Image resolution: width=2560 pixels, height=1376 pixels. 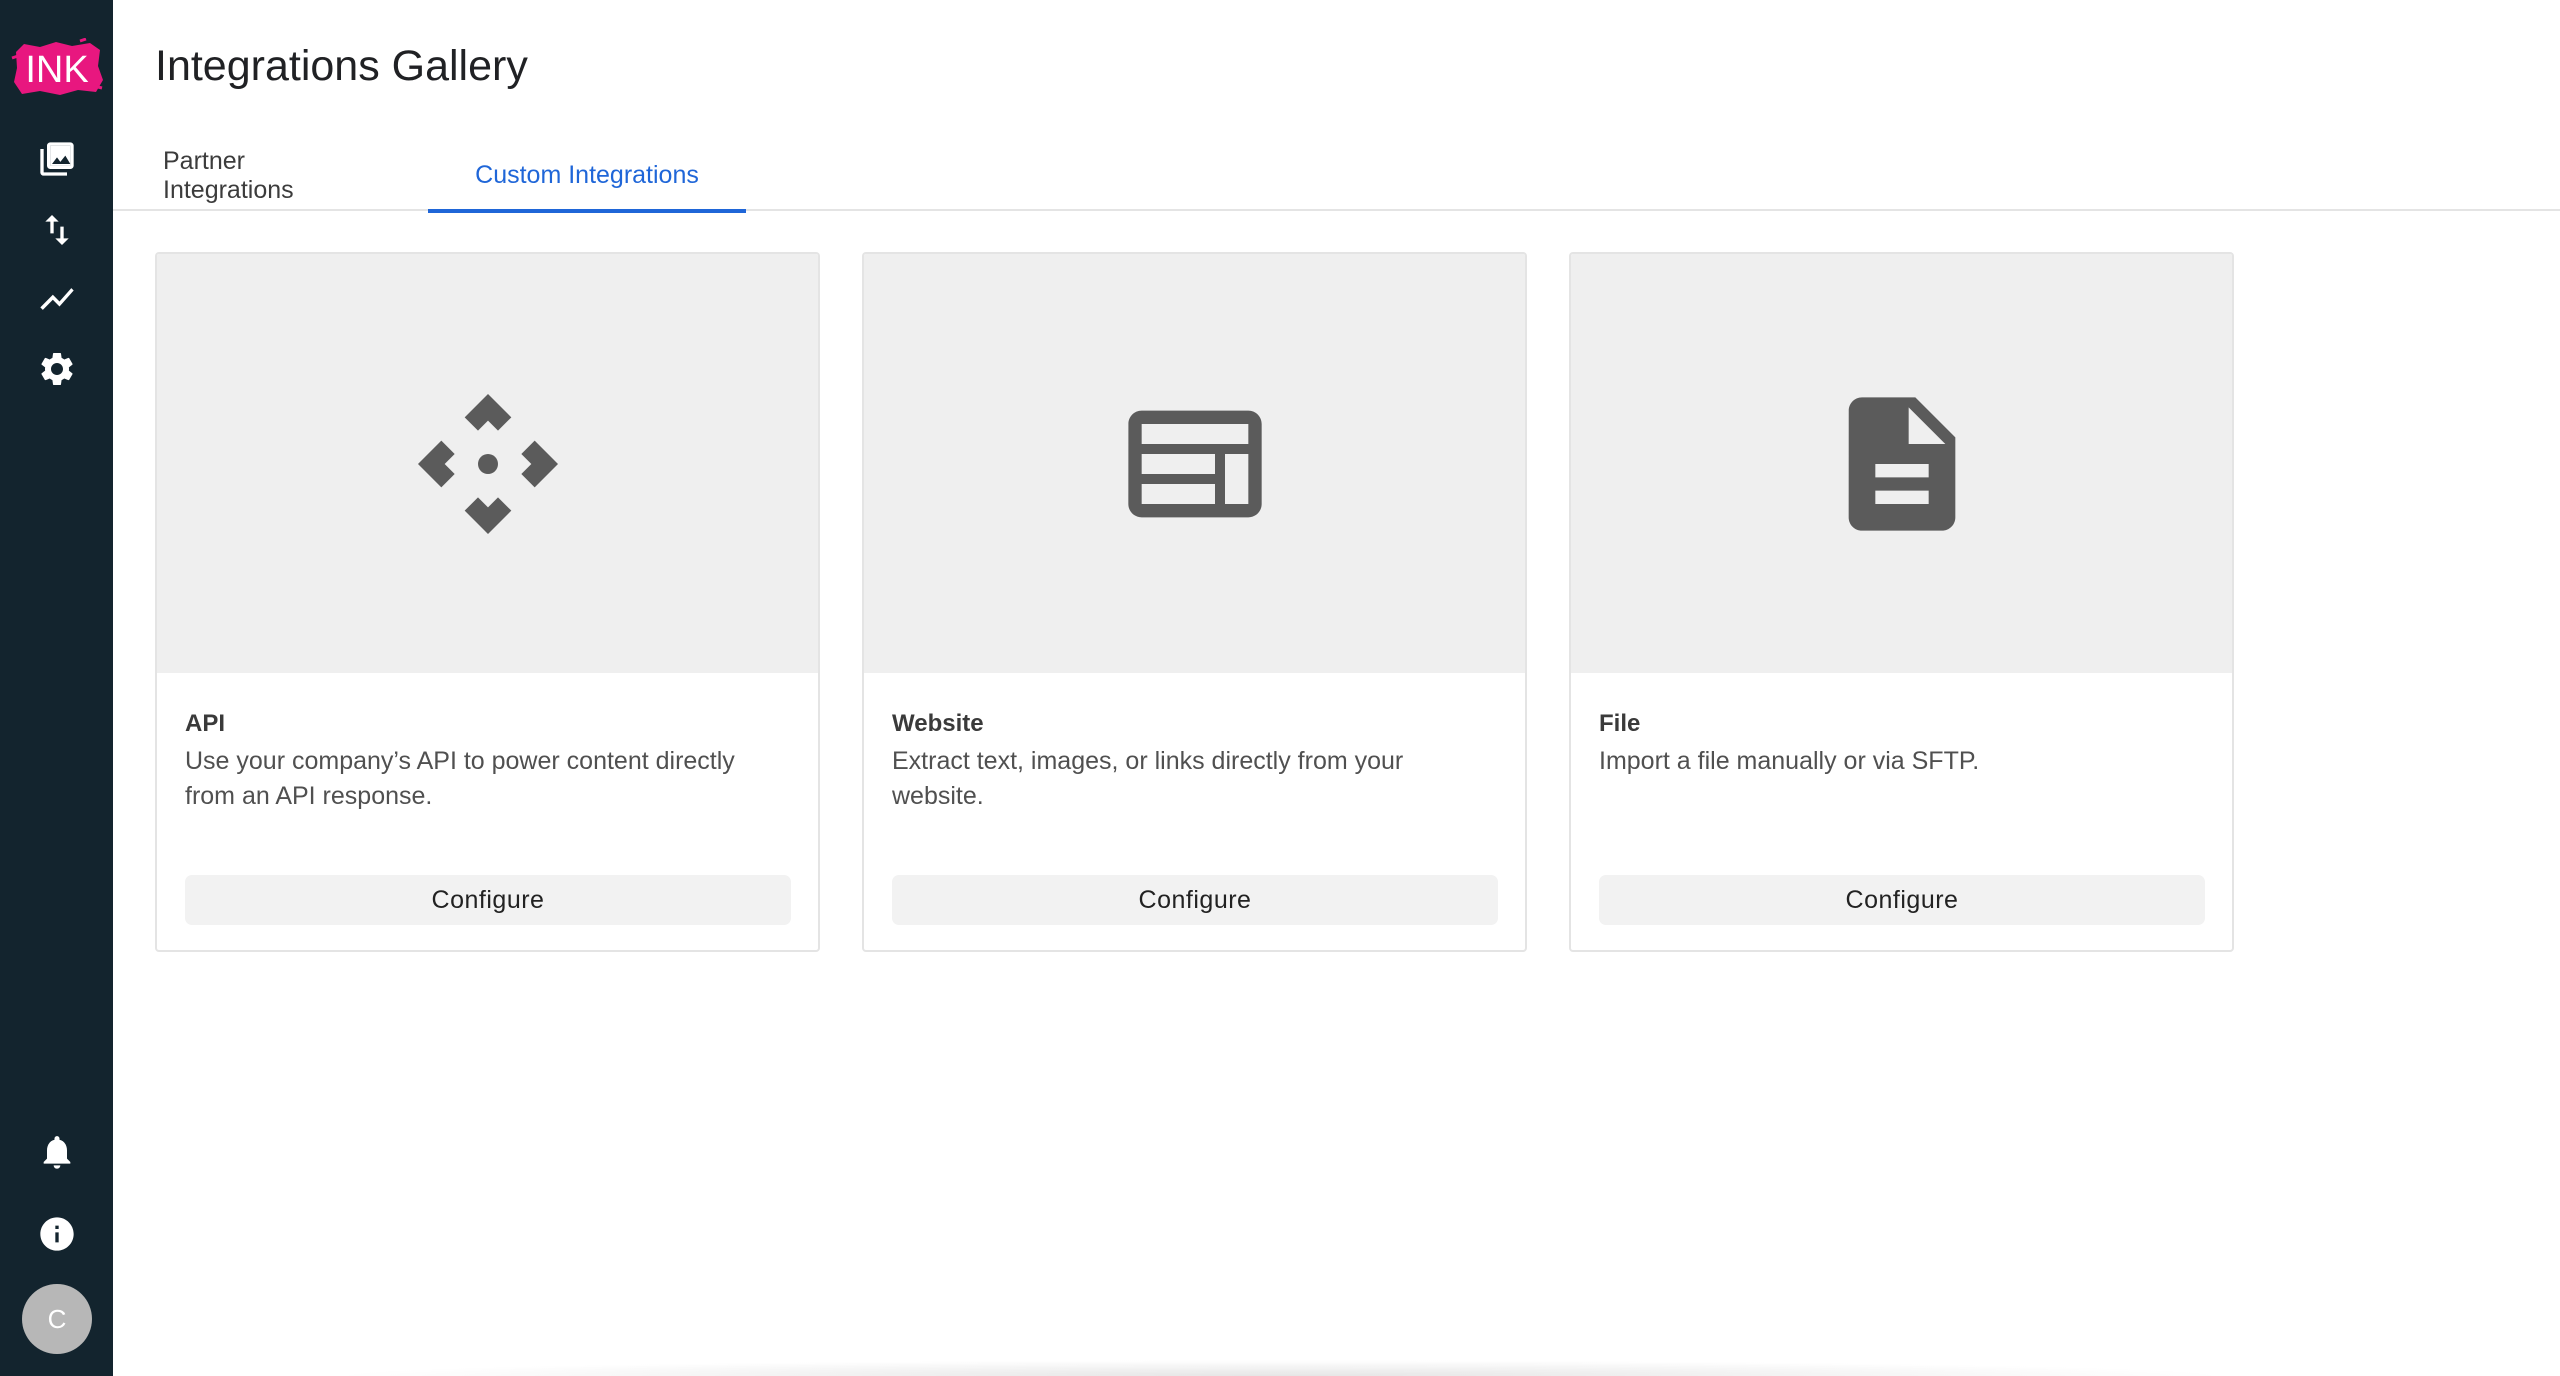 What do you see at coordinates (938, 723) in the screenshot?
I see `card-title: Website` at bounding box center [938, 723].